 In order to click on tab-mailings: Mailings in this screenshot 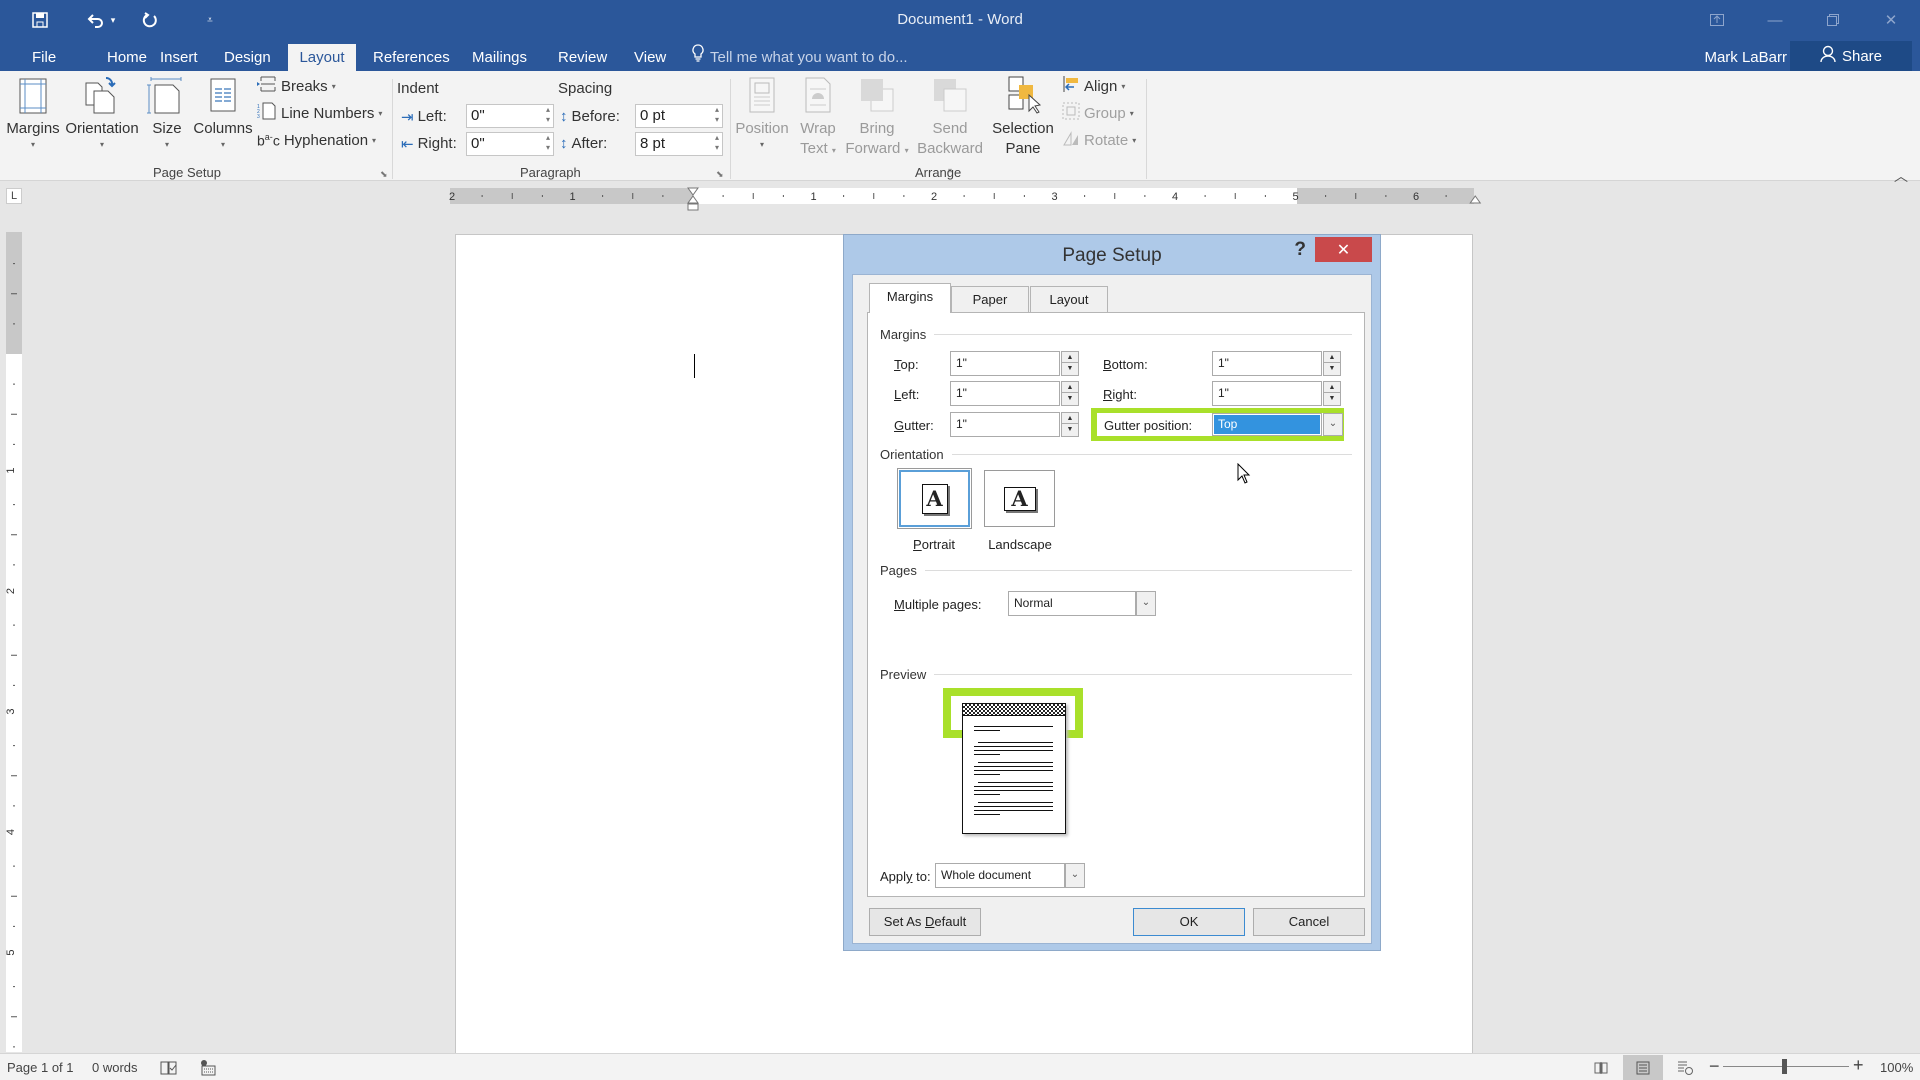, I will do `click(499, 57)`.